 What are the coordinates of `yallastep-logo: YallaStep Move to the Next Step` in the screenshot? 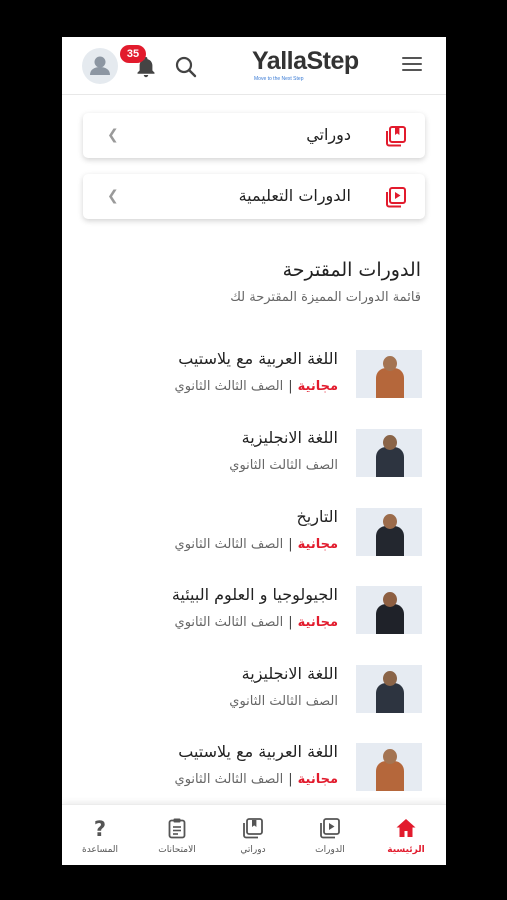 It's located at (317, 66).